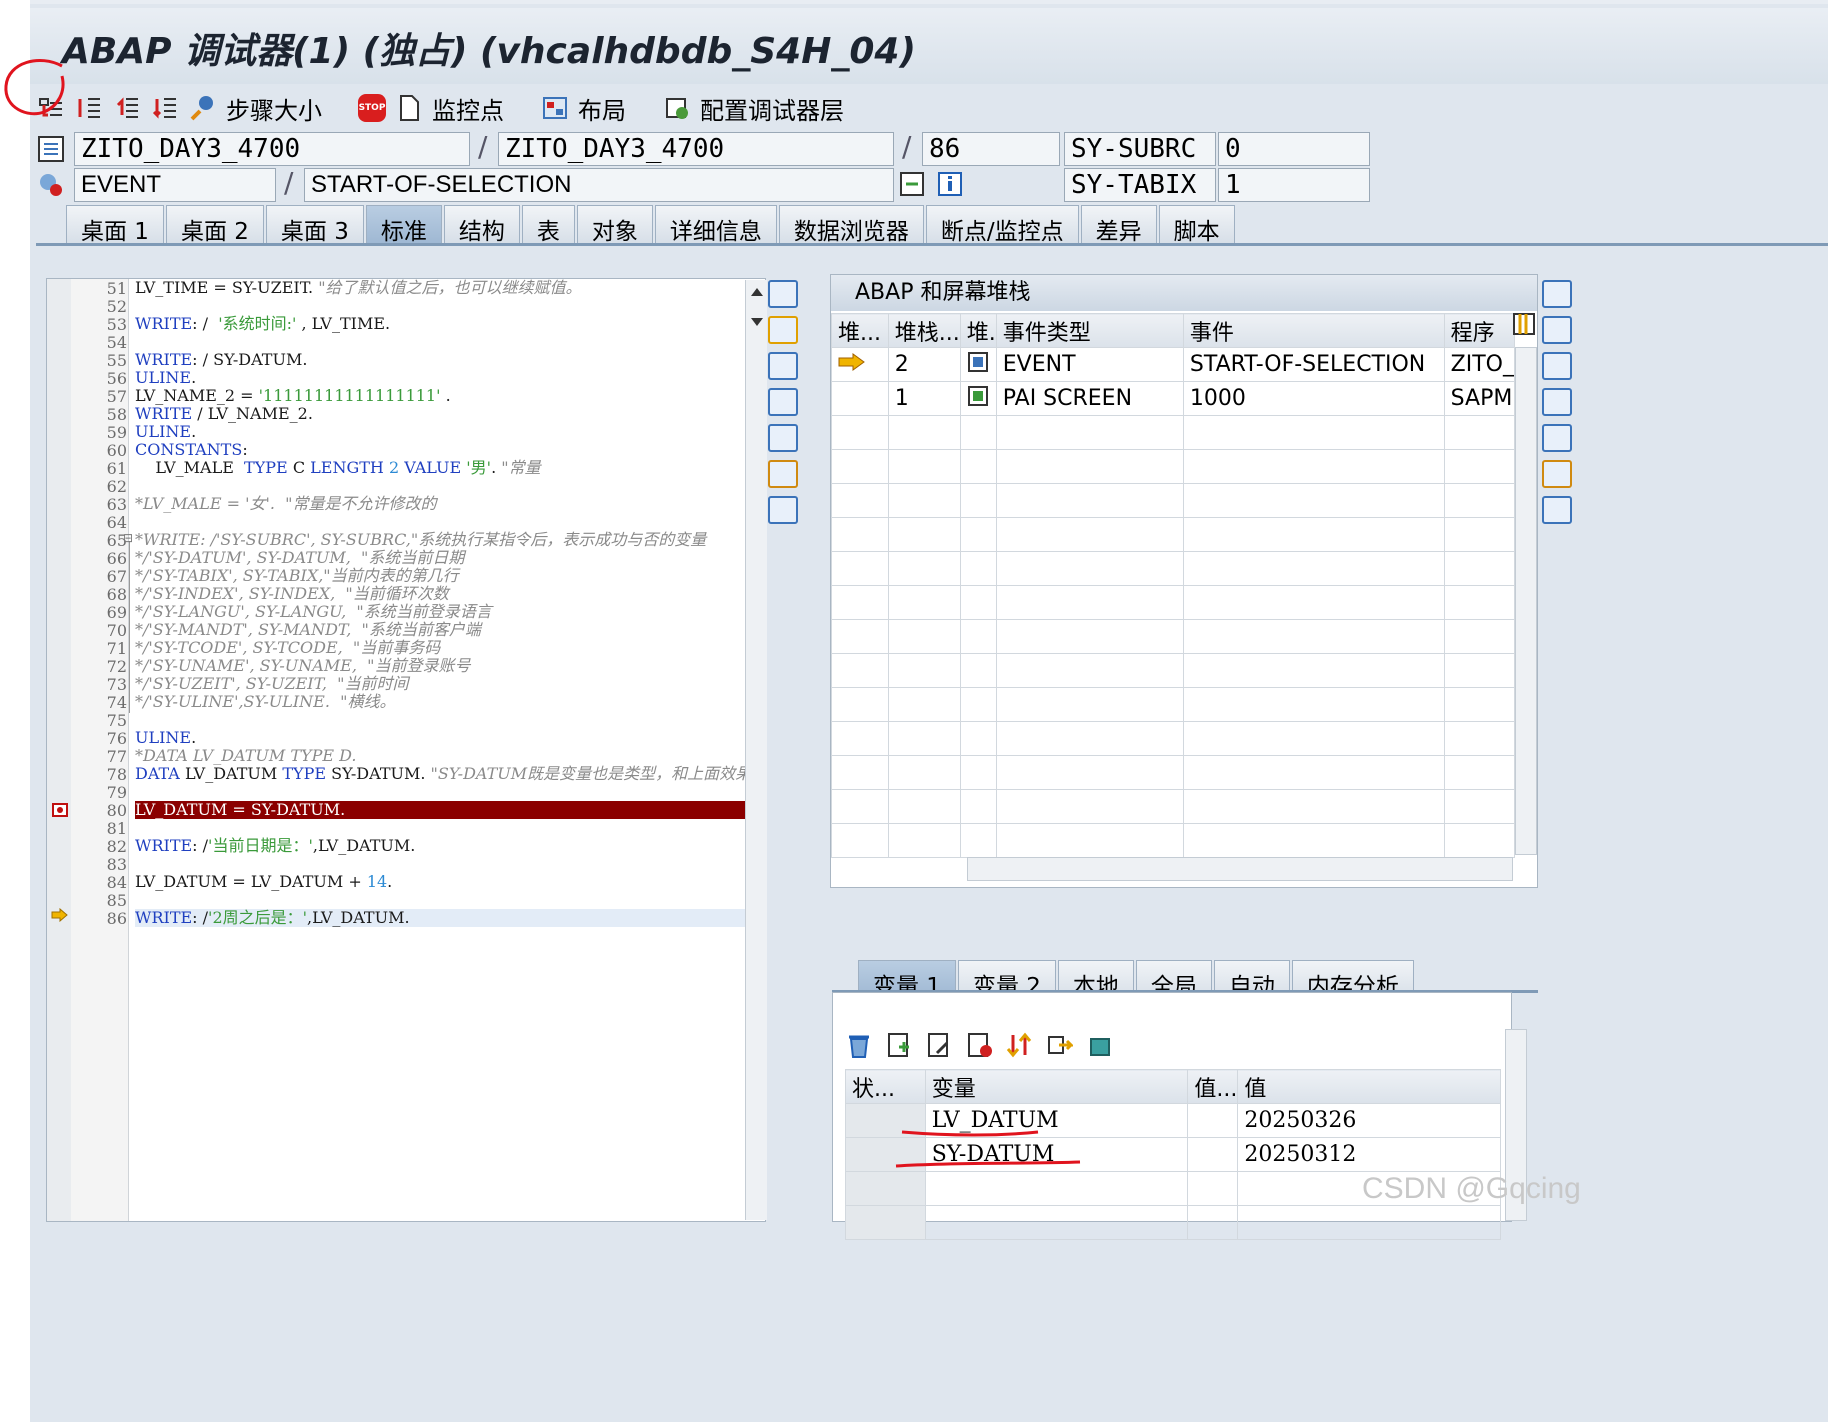 The image size is (1828, 1422). Describe the element at coordinates (1294, 149) in the screenshot. I see `subrc-value: 0` at that location.